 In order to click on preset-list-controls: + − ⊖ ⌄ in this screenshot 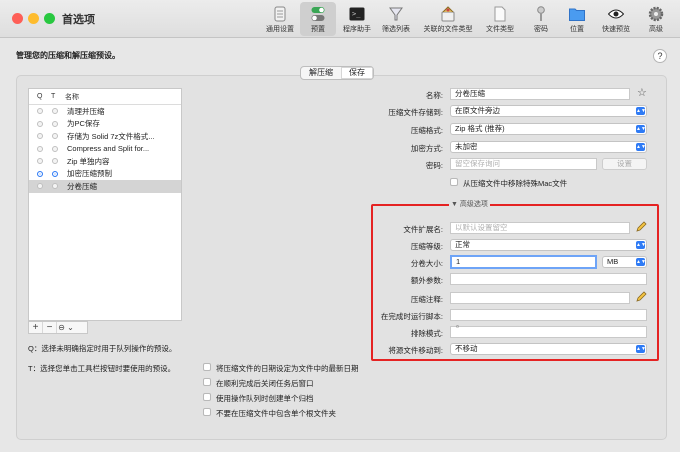, I will do `click(58, 327)`.